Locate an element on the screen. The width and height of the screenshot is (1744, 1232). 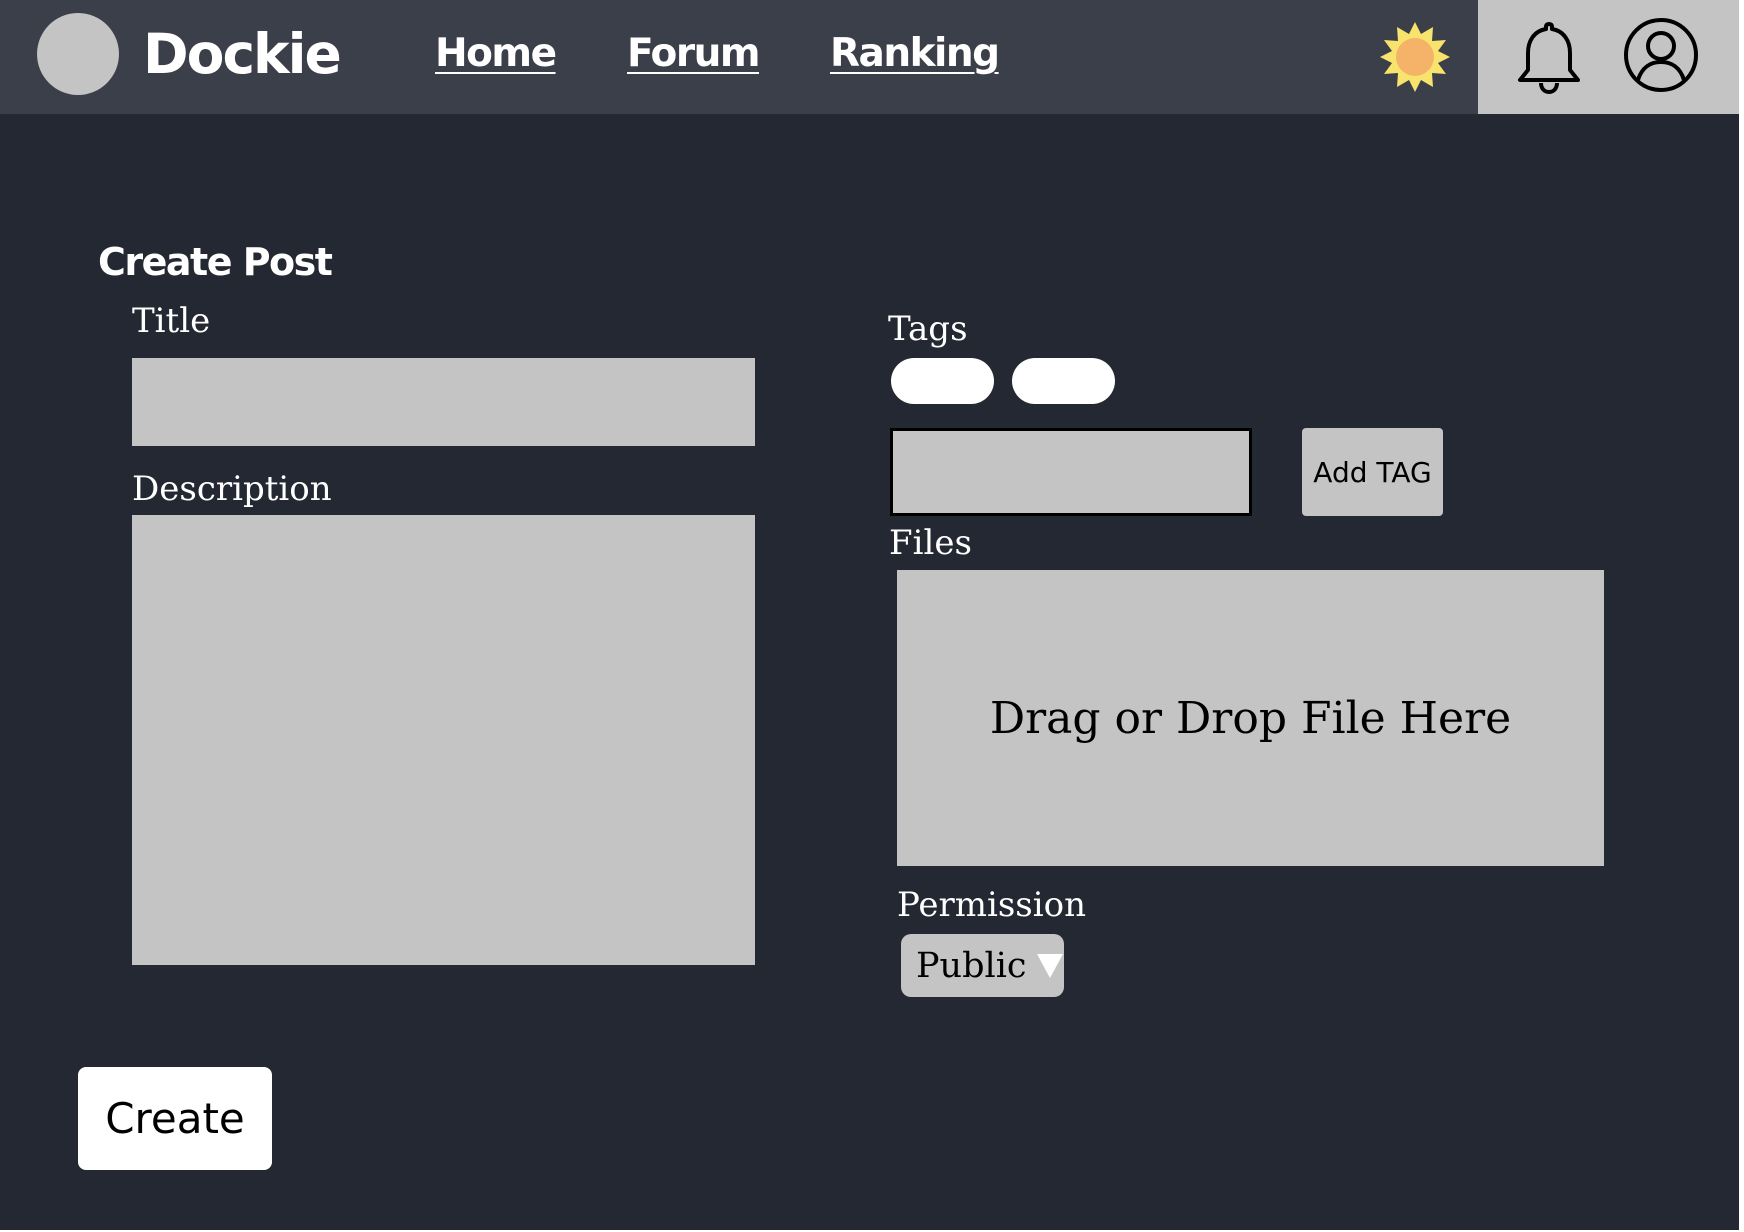
brand-name: Dockie is located at coordinates (242, 54).